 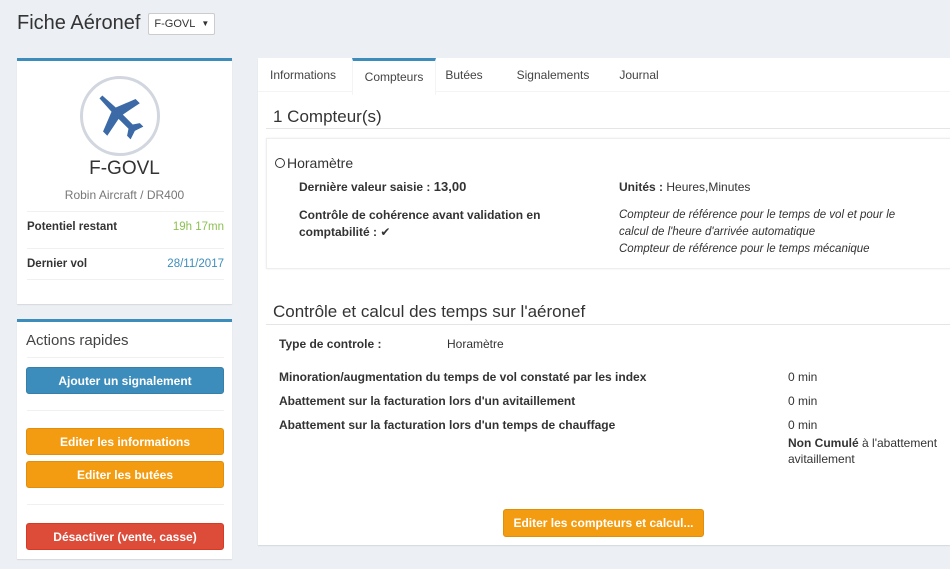 What do you see at coordinates (72, 227) in the screenshot?
I see `profile-row-label: Potentiel restant` at bounding box center [72, 227].